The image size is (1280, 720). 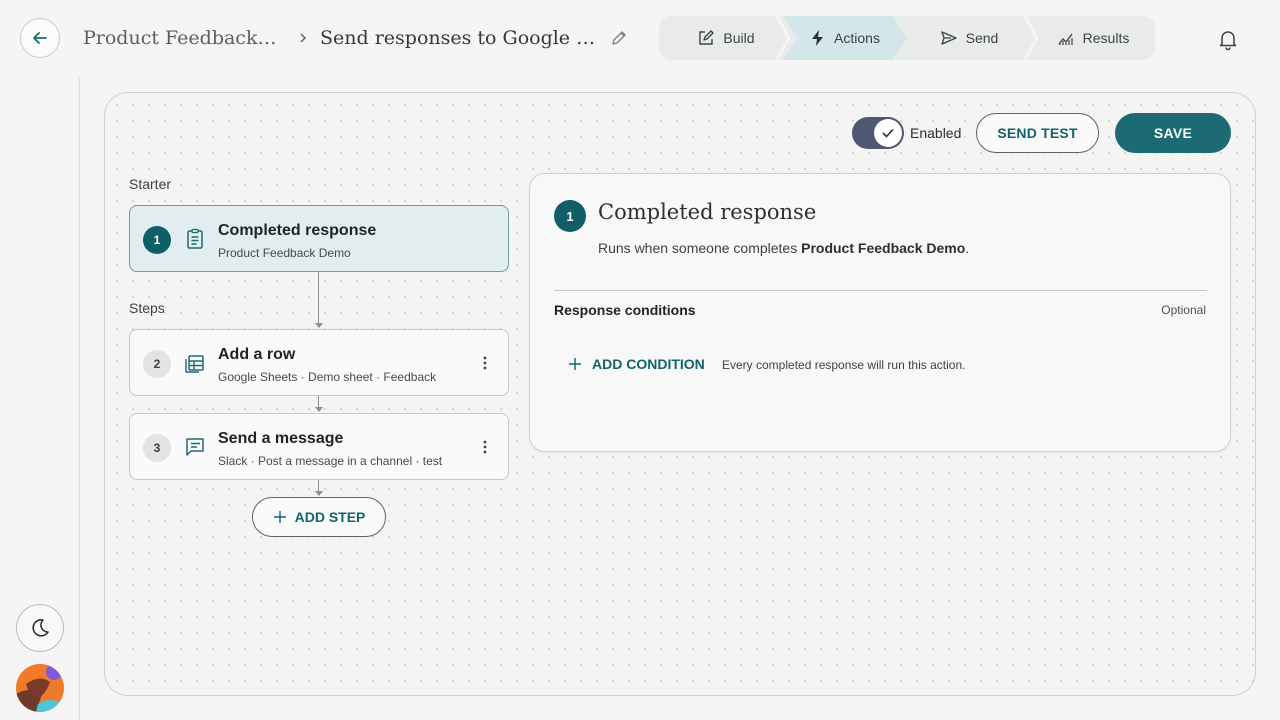 What do you see at coordinates (297, 230) in the screenshot?
I see `card-title: Completed response` at bounding box center [297, 230].